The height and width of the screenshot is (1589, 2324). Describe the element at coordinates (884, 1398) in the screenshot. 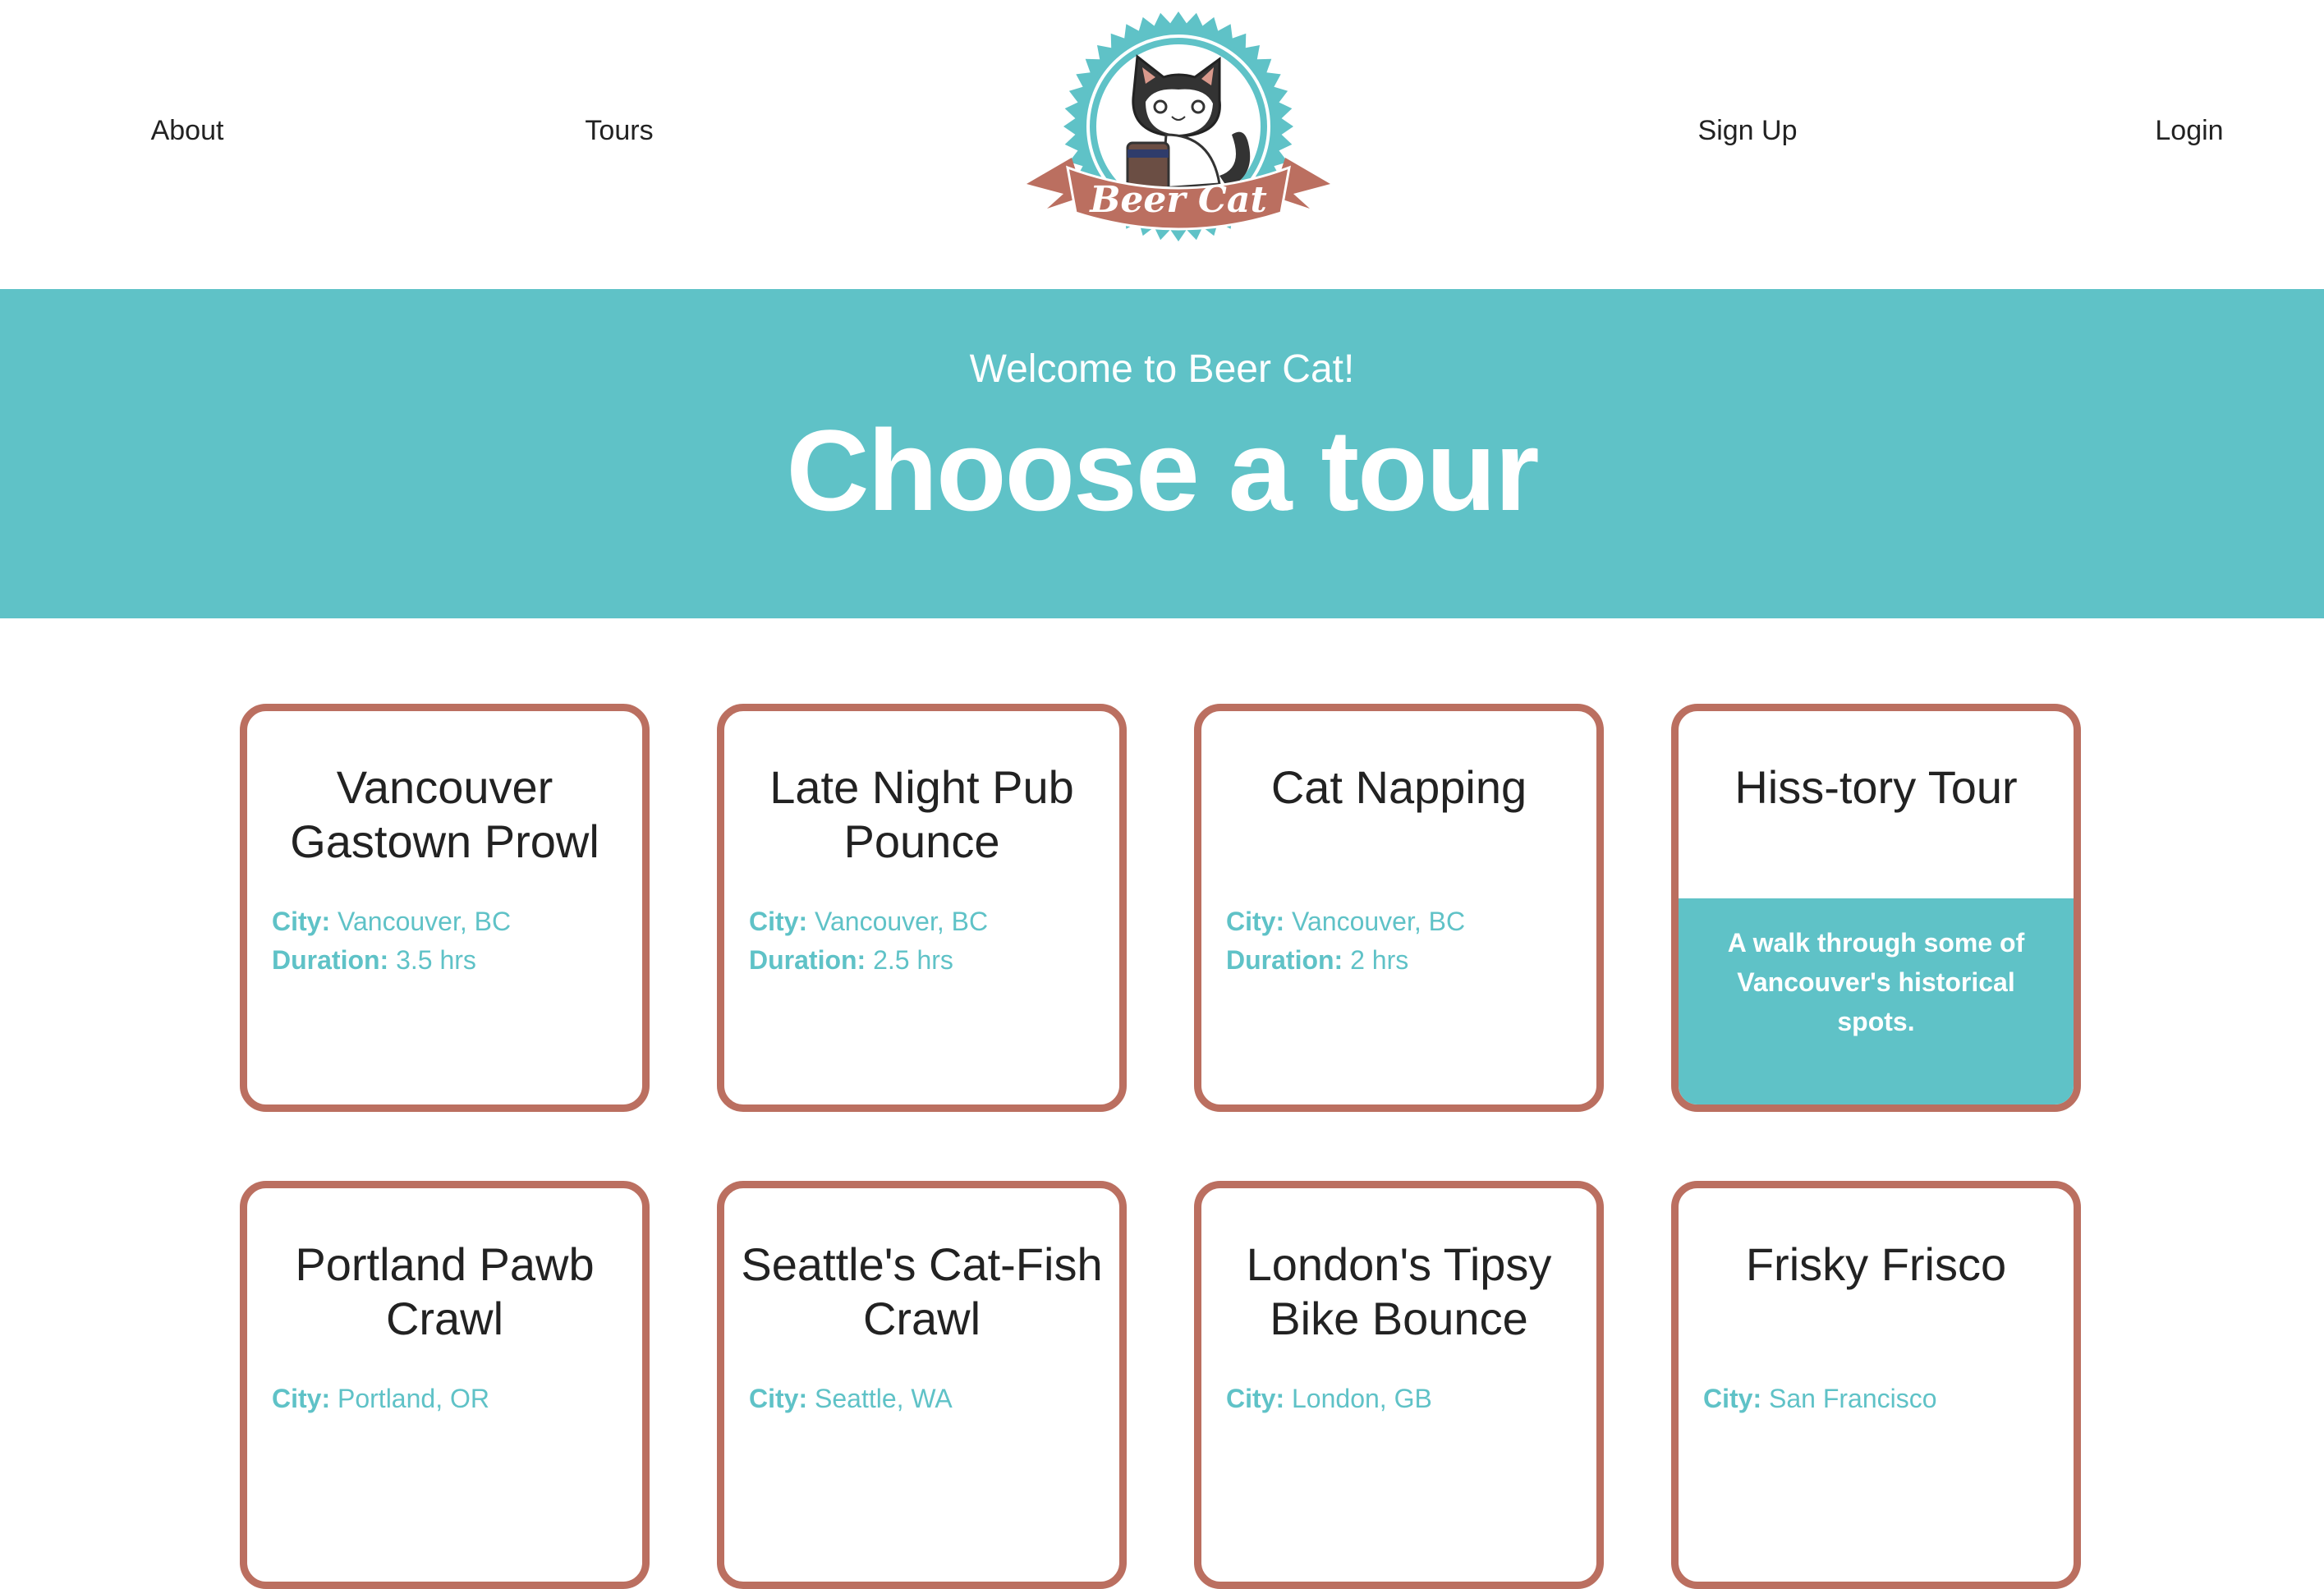

I see `city-value: Seattle, WA` at that location.